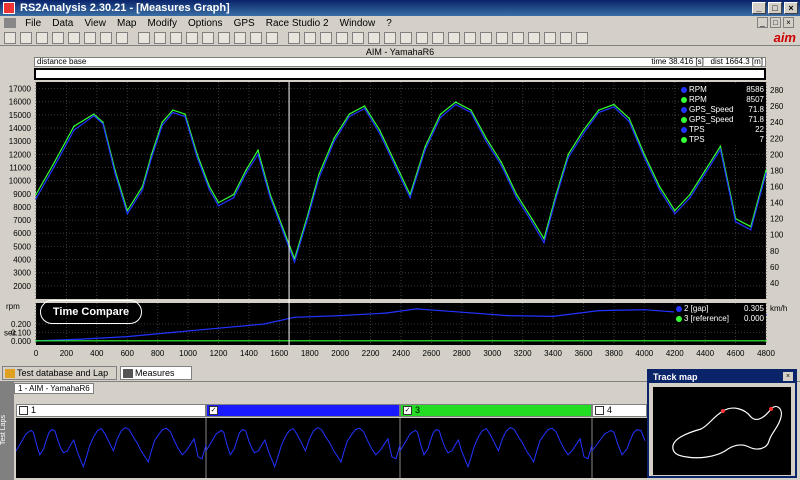  What do you see at coordinates (95, 24) in the screenshot?
I see `menu-view: View` at bounding box center [95, 24].